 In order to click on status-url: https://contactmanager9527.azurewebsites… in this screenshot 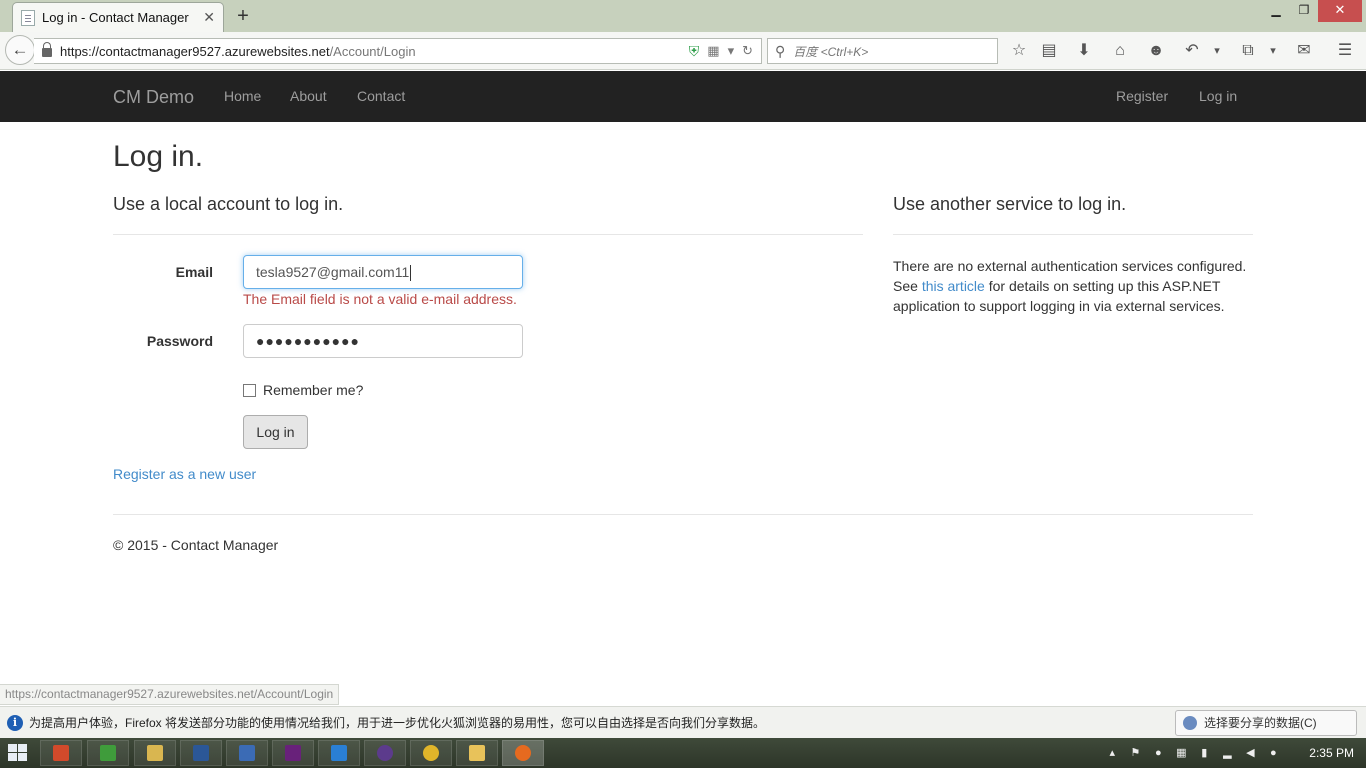, I will do `click(170, 694)`.